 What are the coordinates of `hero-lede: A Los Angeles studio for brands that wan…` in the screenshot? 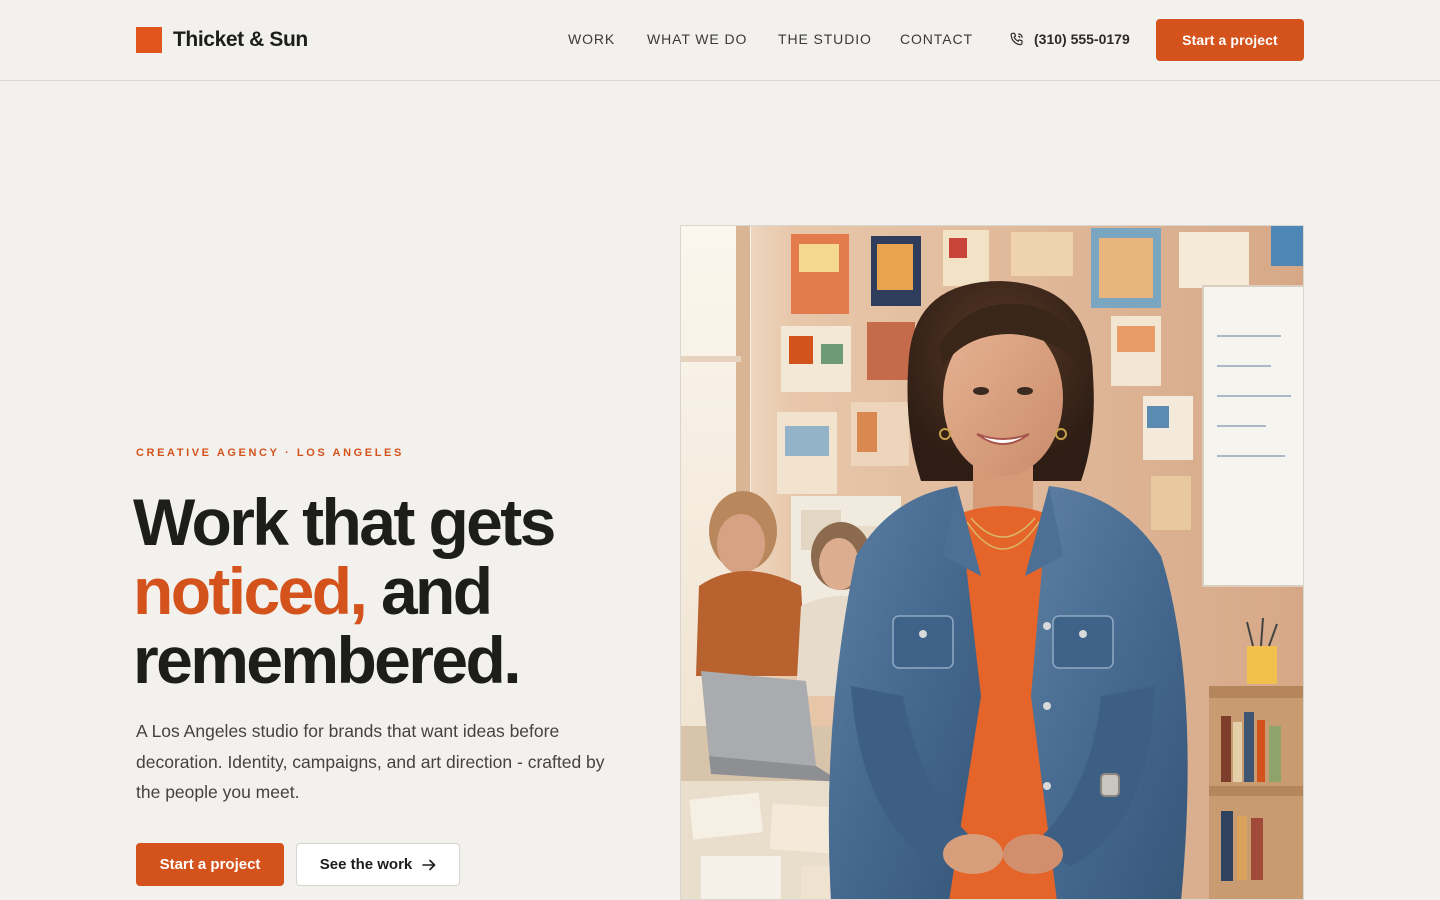 It's located at (370, 761).